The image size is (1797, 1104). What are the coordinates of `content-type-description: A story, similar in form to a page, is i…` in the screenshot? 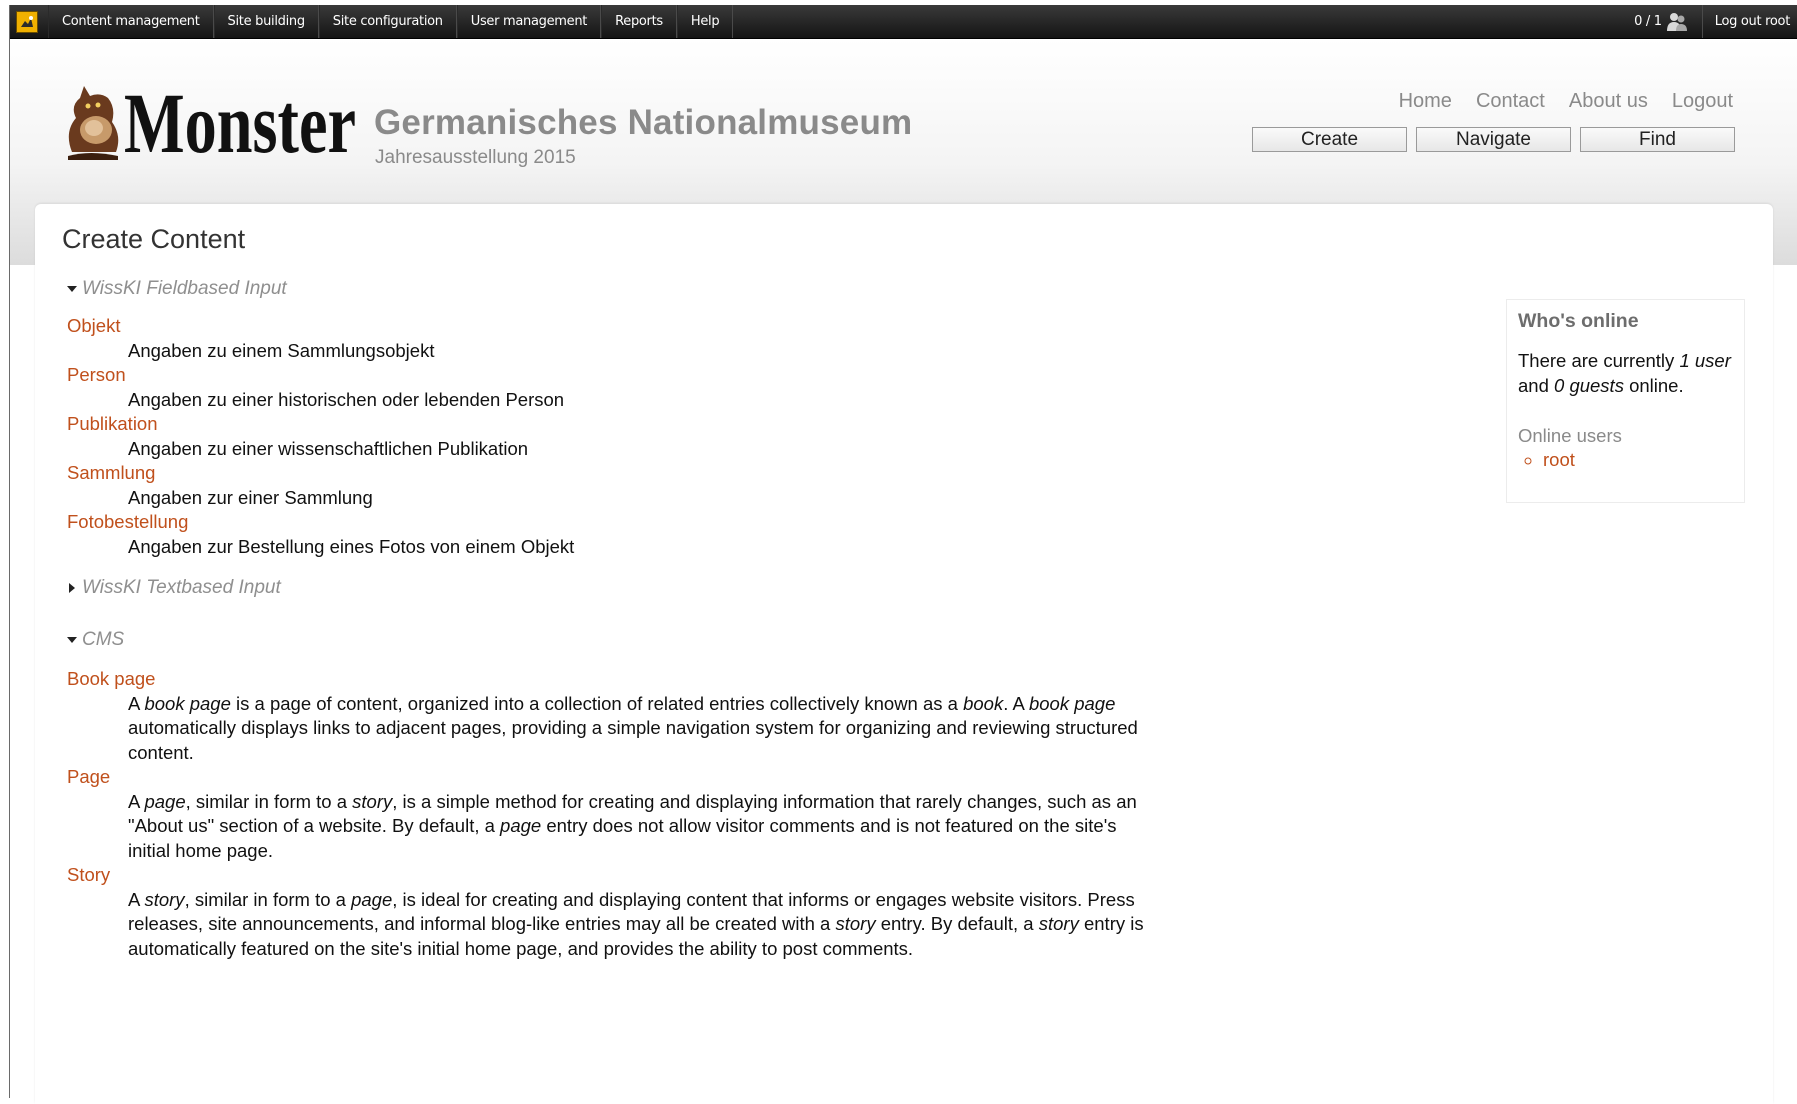 It's located at (636, 923).